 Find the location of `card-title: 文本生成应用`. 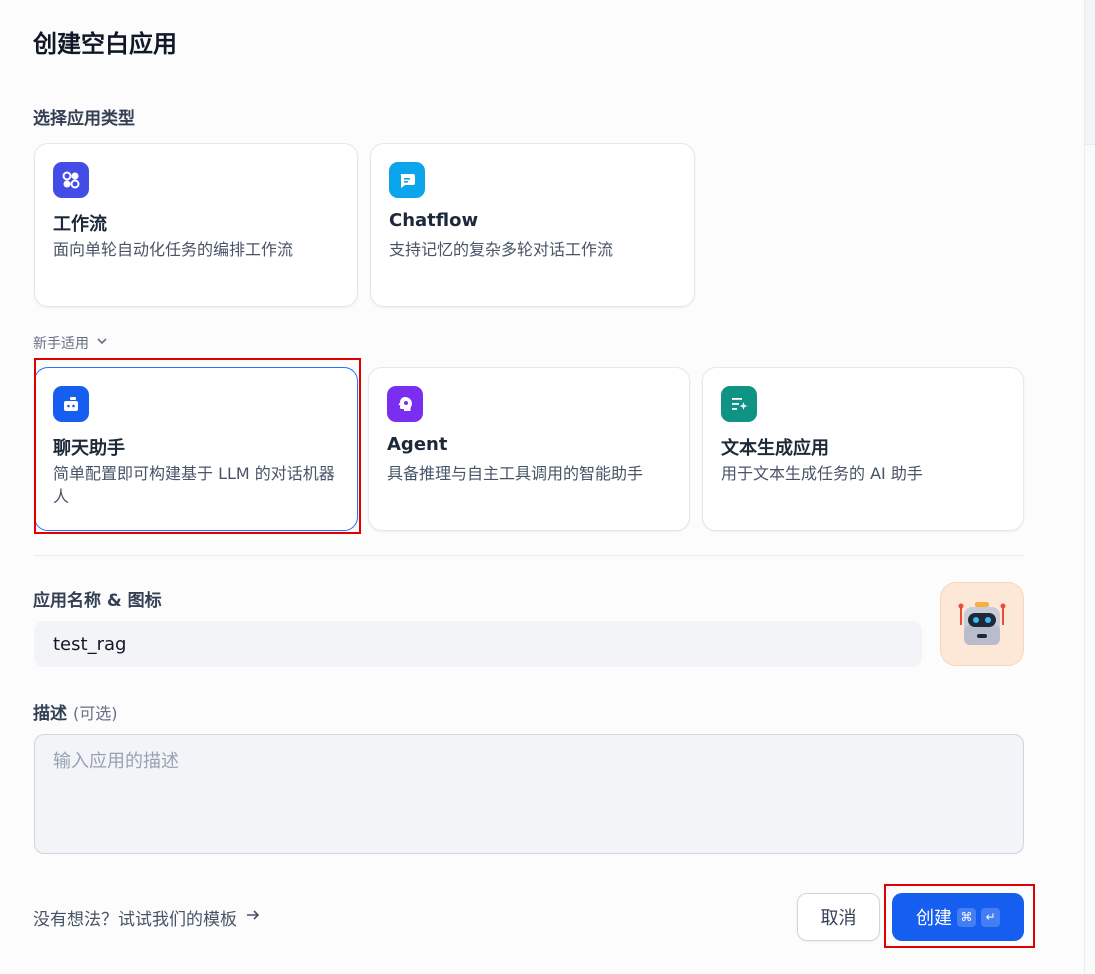

card-title: 文本生成应用 is located at coordinates (775, 448).